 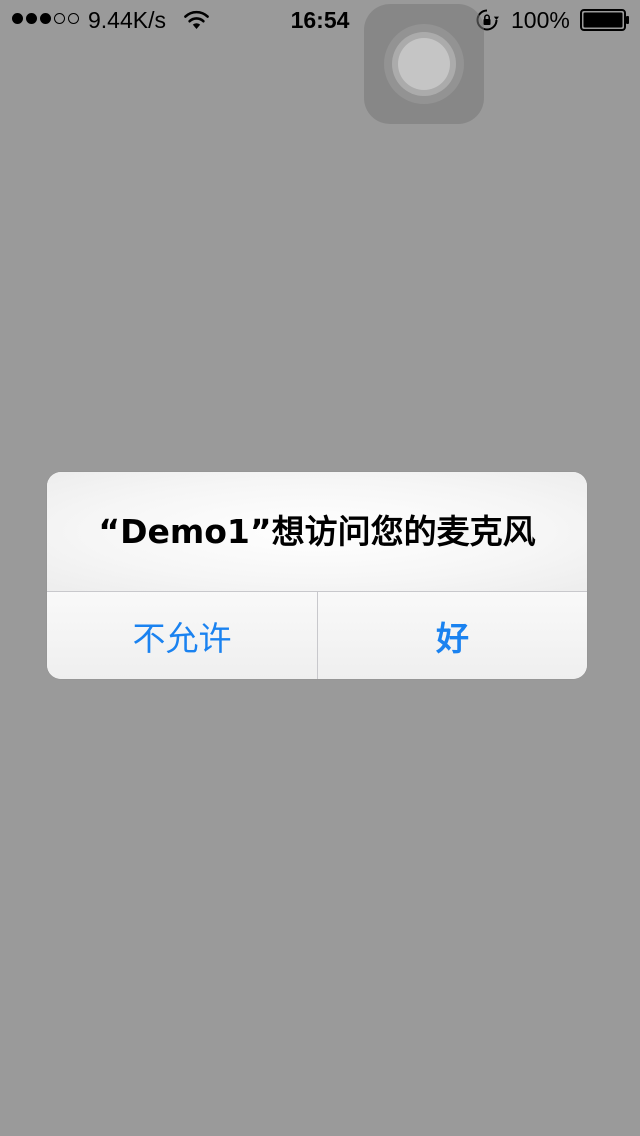 I want to click on assistive-touch-button, so click(x=424, y=64).